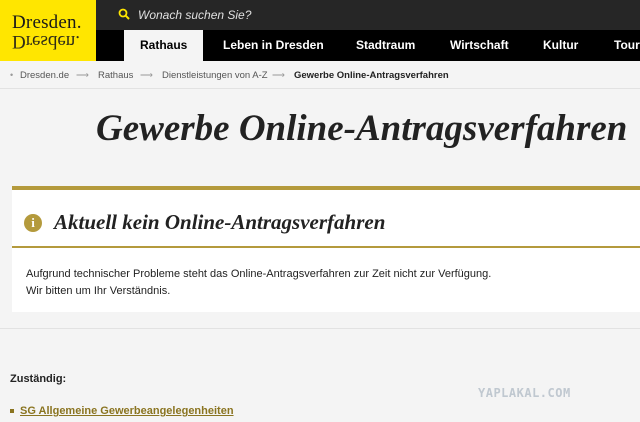 The image size is (640, 422). Describe the element at coordinates (124, 14) in the screenshot. I see `search-icon` at that location.